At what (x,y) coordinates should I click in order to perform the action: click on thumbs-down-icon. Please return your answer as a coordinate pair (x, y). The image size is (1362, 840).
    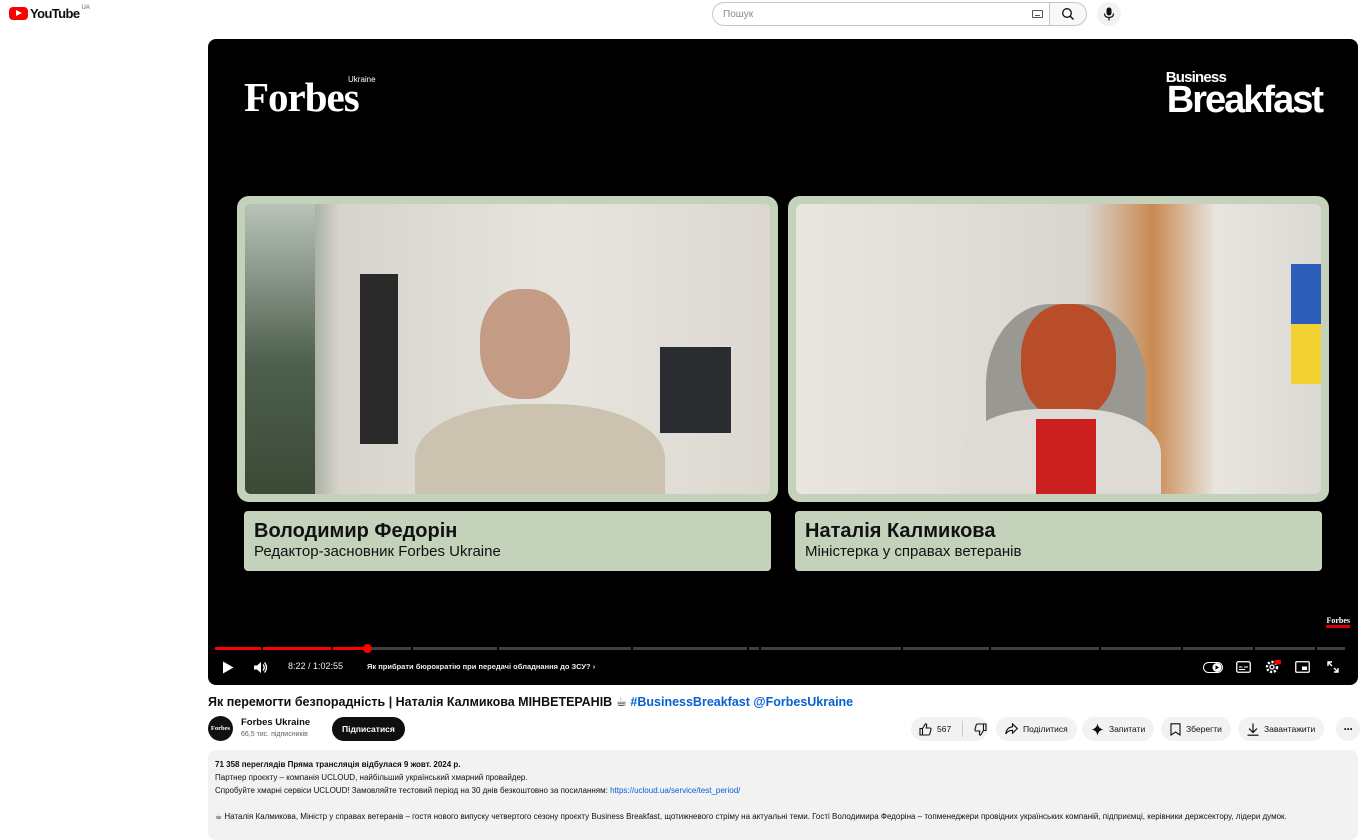
    Looking at the image, I should click on (980, 729).